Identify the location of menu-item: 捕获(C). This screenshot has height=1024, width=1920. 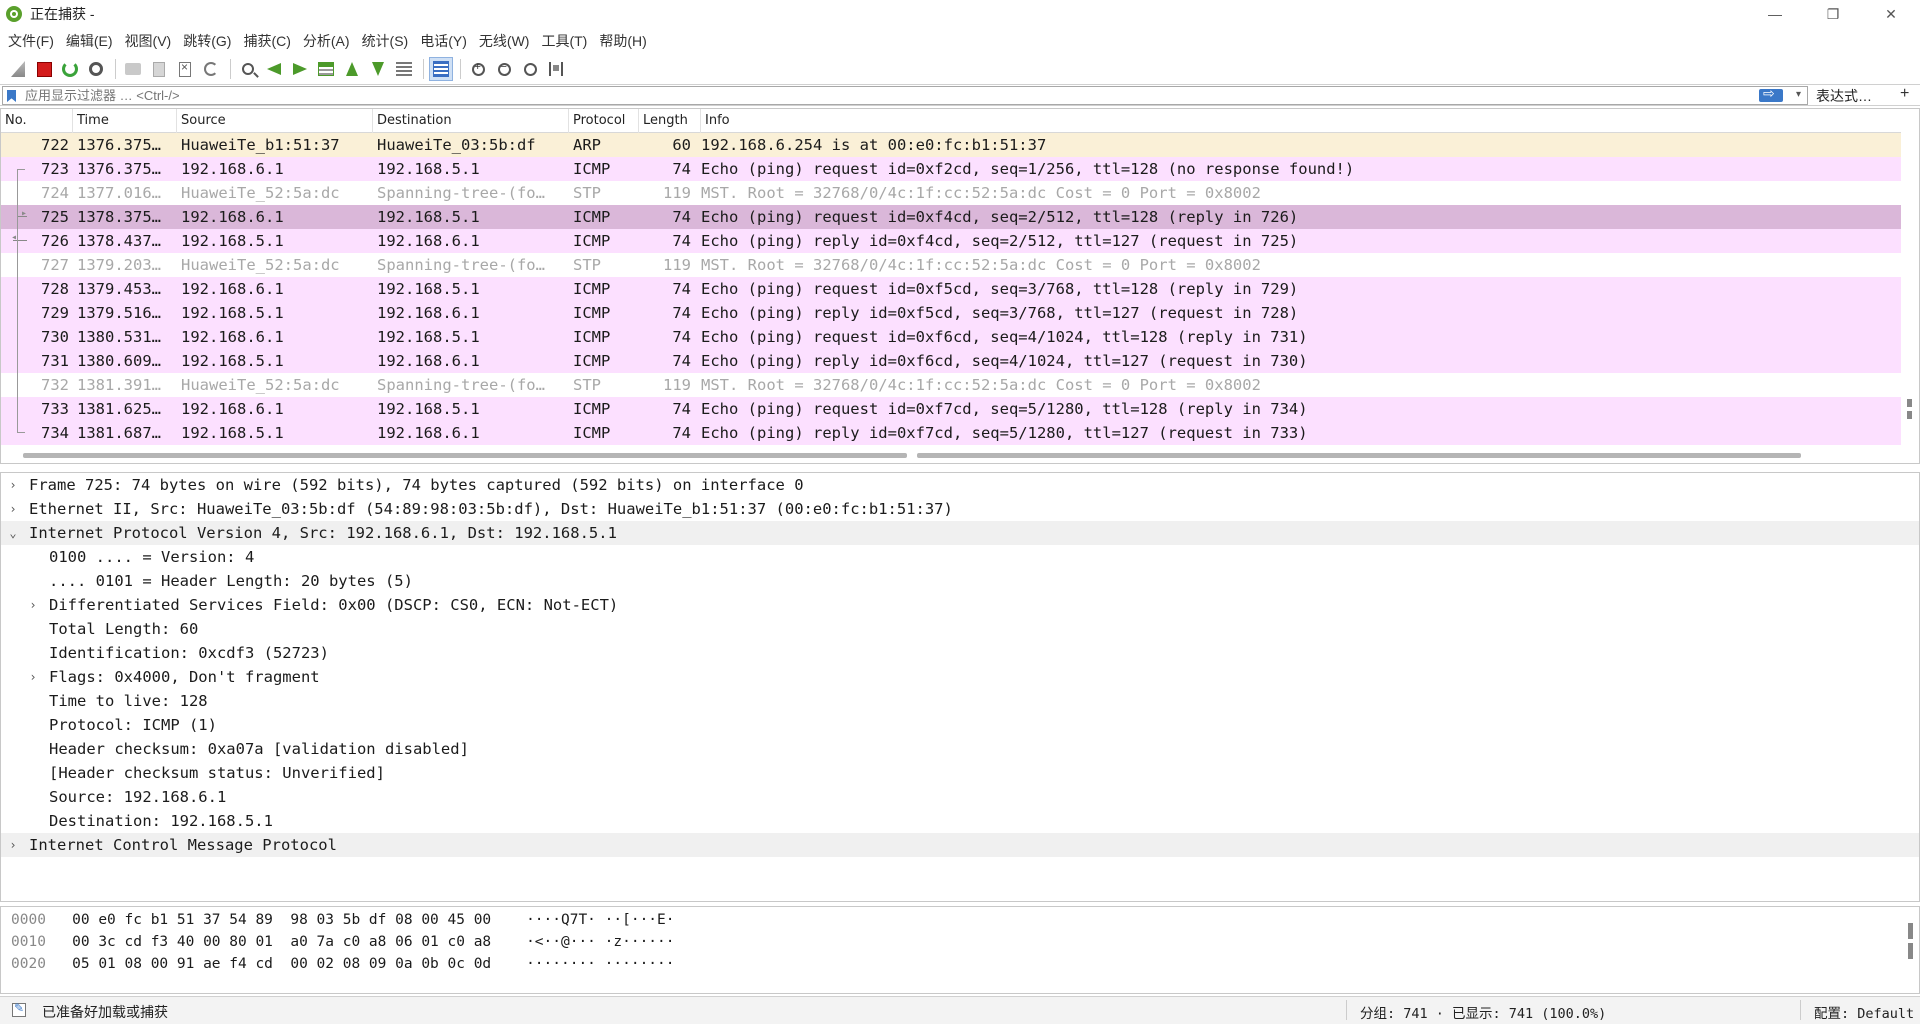
(266, 41).